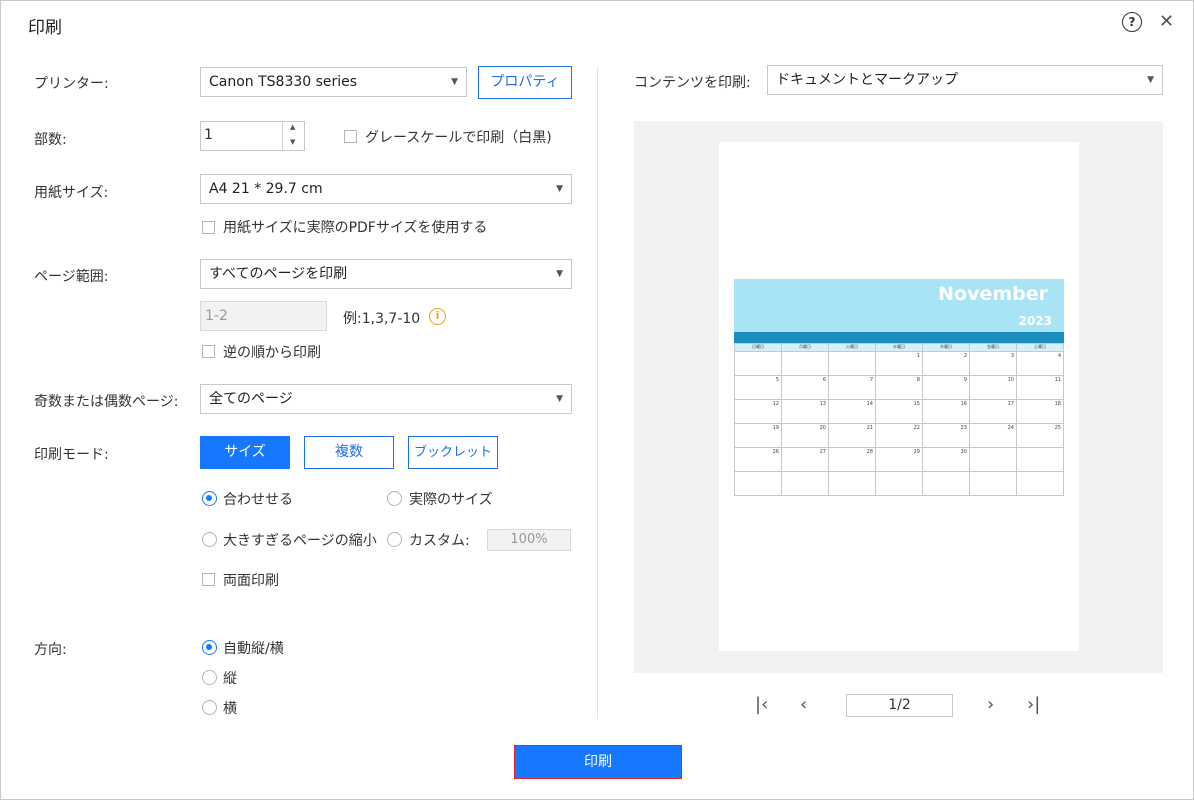 The width and height of the screenshot is (1194, 800). Describe the element at coordinates (758, 411) in the screenshot. I see `calendar-day-cell: 12` at that location.